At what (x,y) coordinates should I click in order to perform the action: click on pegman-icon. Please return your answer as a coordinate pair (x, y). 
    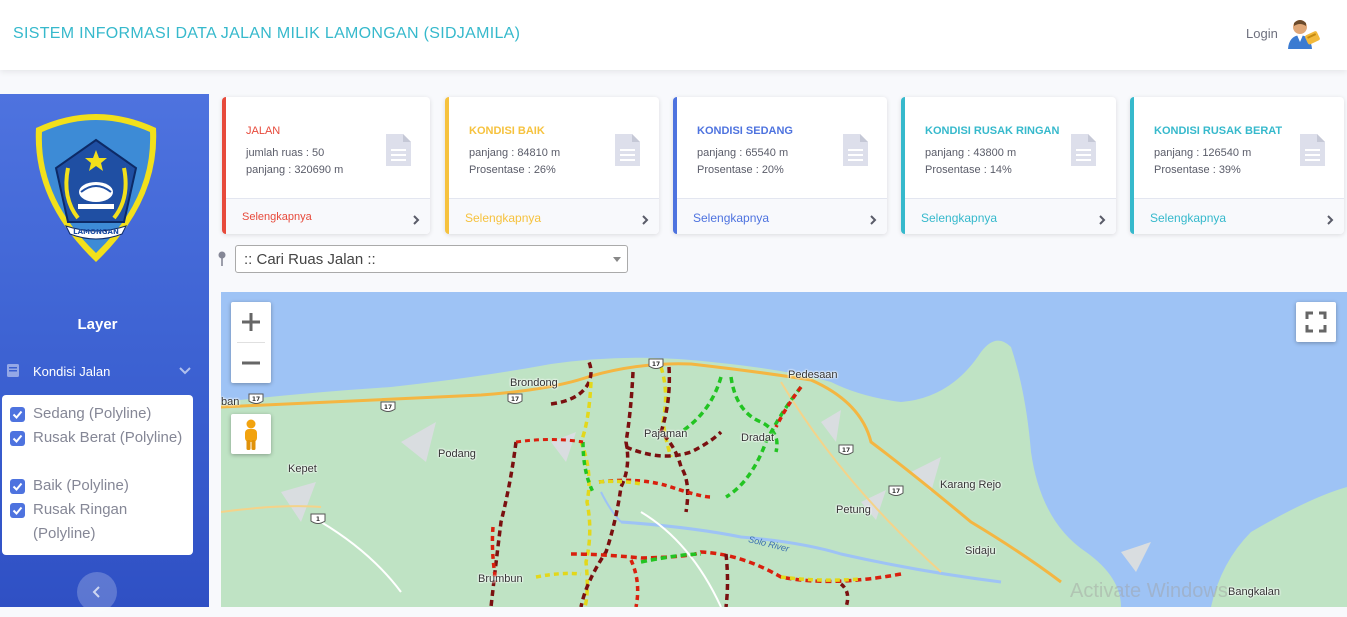
    Looking at the image, I should click on (251, 434).